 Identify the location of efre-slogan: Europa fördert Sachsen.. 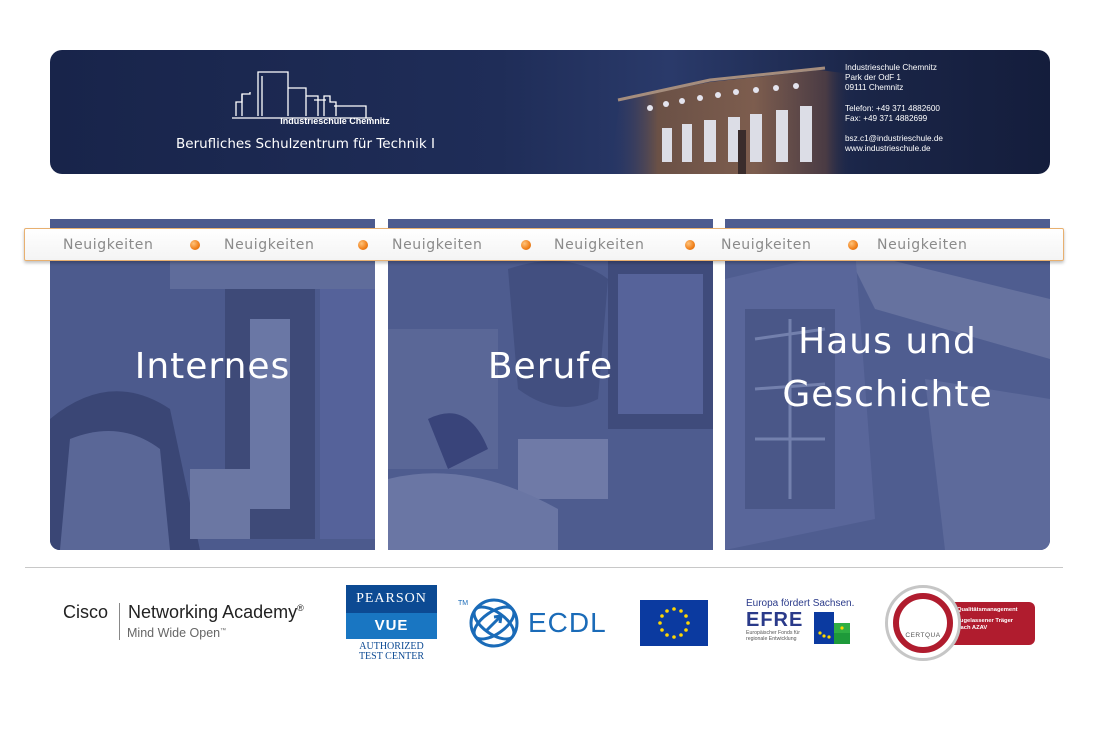
(800, 603).